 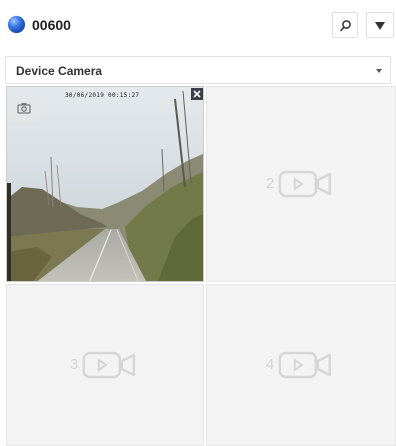 I want to click on triangle-down-icon, so click(x=380, y=26).